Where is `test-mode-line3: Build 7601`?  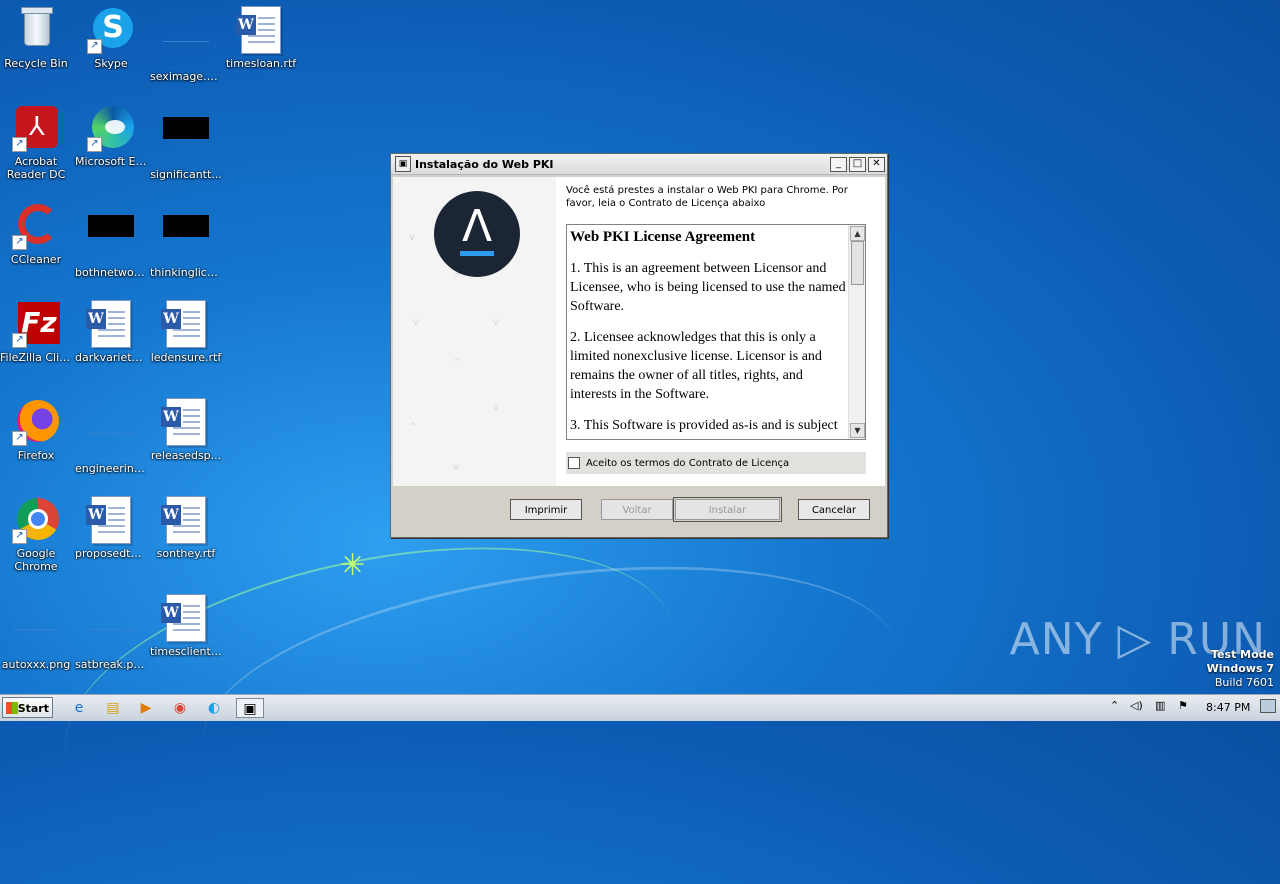
test-mode-line3: Build 7601 is located at coordinates (1244, 682).